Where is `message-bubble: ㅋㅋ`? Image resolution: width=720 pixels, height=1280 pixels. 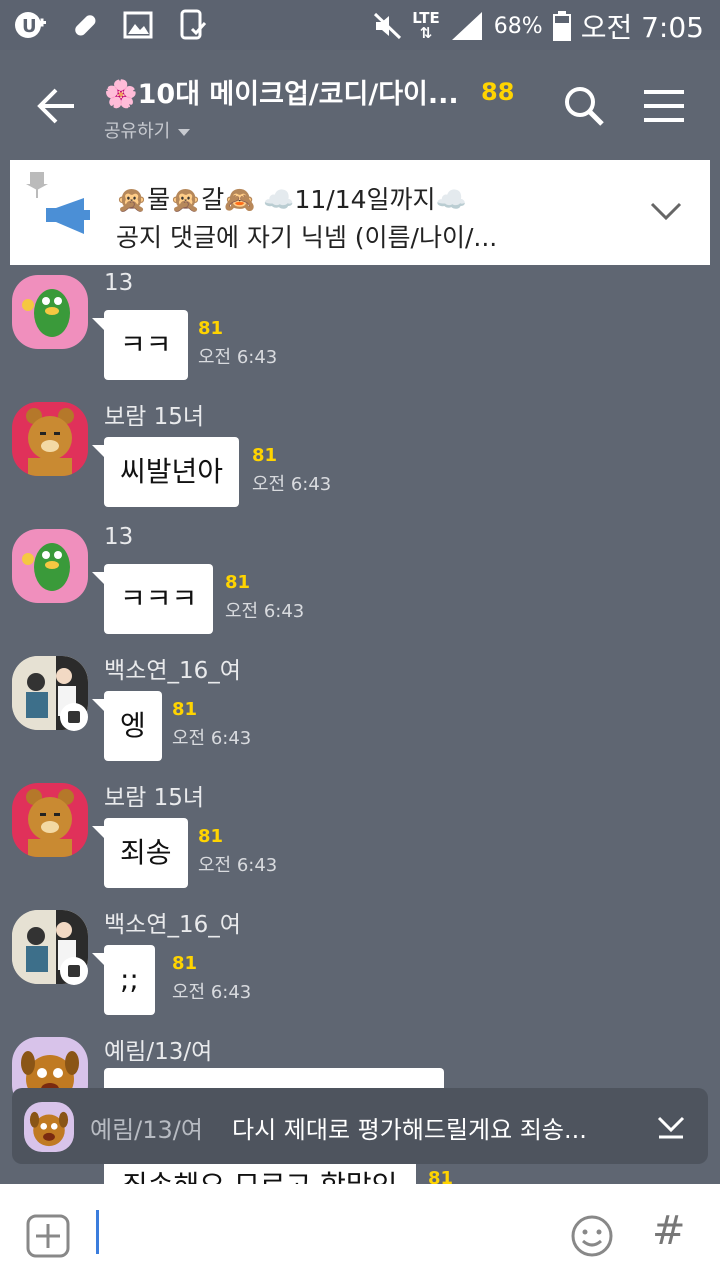 message-bubble: ㅋㅋ is located at coordinates (140, 345).